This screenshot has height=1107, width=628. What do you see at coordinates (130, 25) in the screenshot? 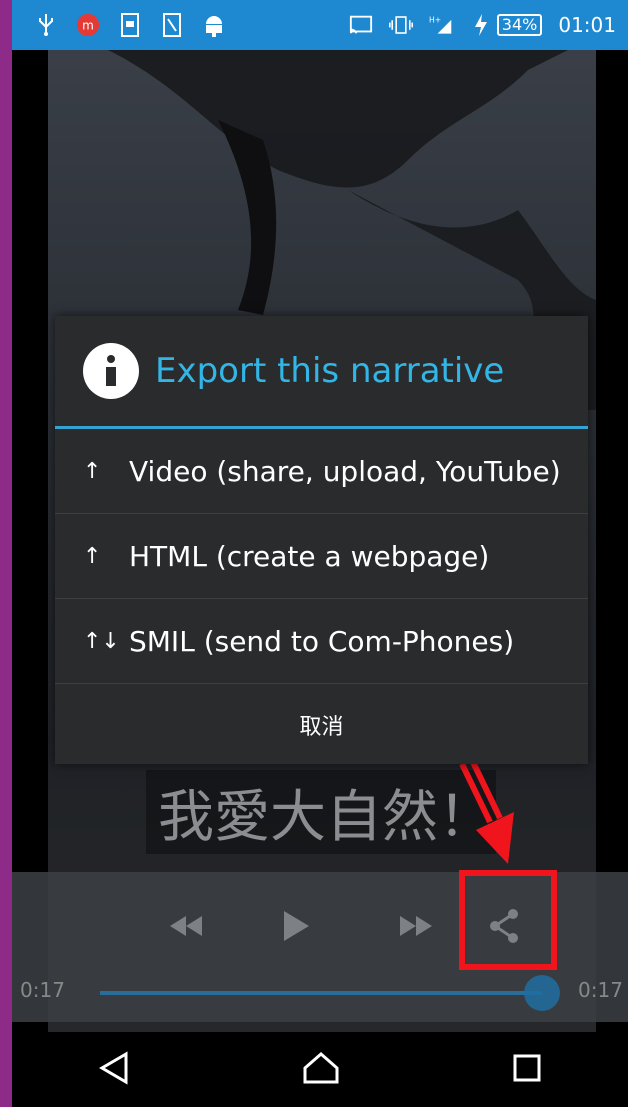
I see `screen-record-icon` at bounding box center [130, 25].